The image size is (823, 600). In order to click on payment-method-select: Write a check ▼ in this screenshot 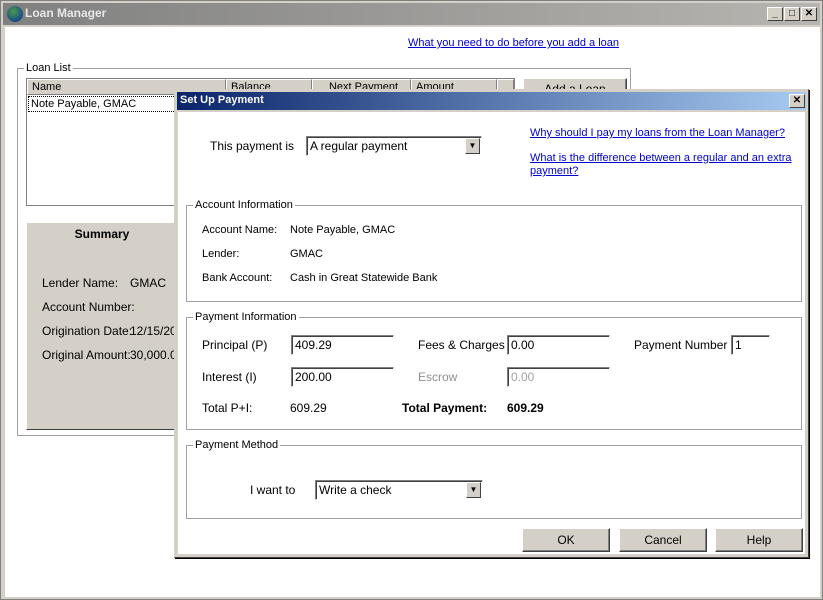, I will do `click(399, 490)`.